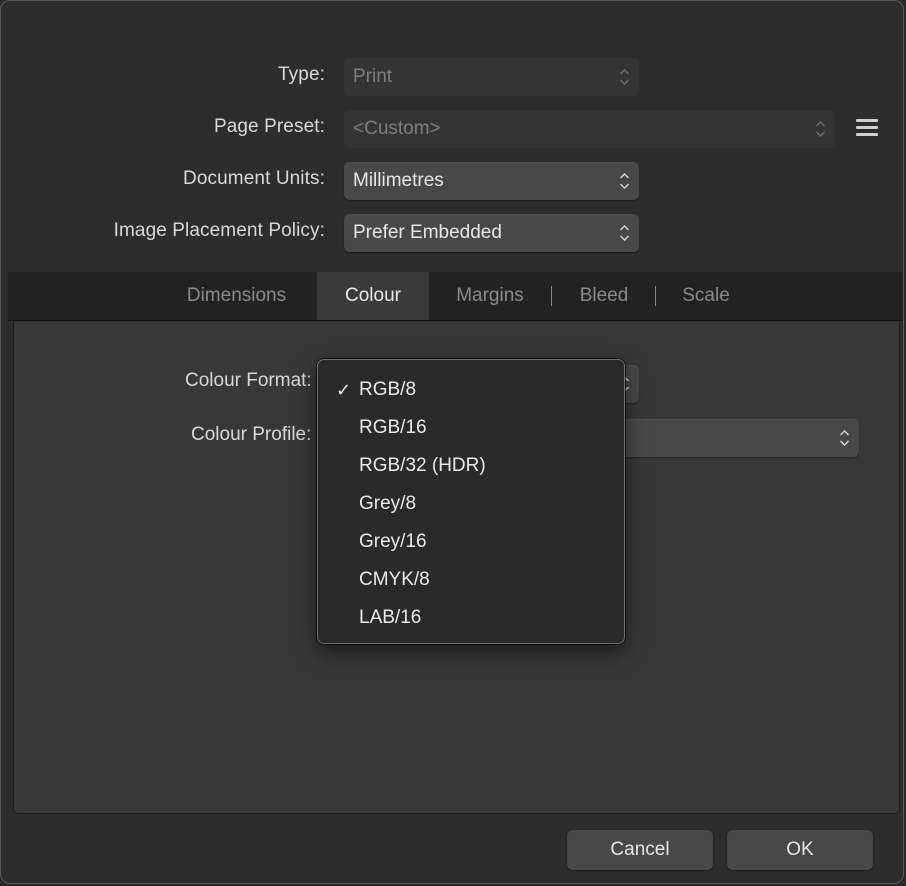 The image size is (906, 886). Describe the element at coordinates (388, 503) in the screenshot. I see `menu-item-label: Grey/8` at that location.